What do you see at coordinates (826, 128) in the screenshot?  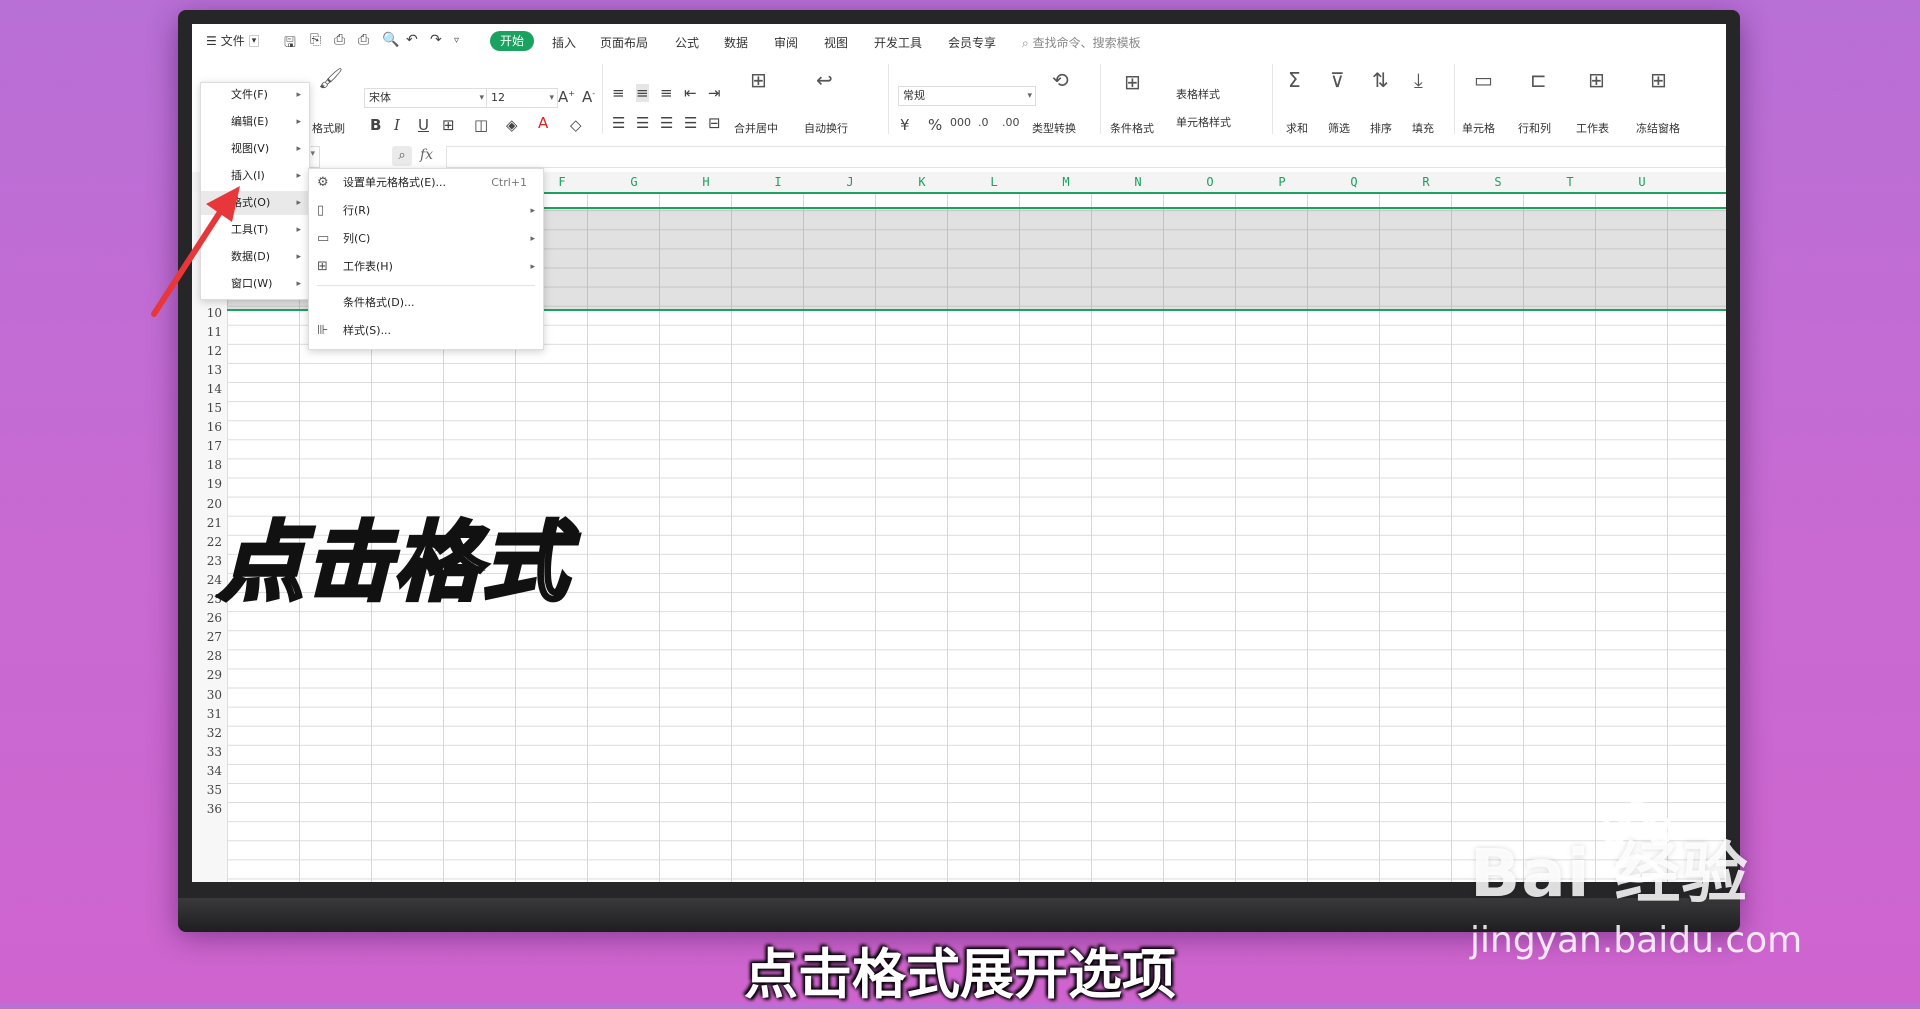 I see `auto-wrap-button: 自动换行` at bounding box center [826, 128].